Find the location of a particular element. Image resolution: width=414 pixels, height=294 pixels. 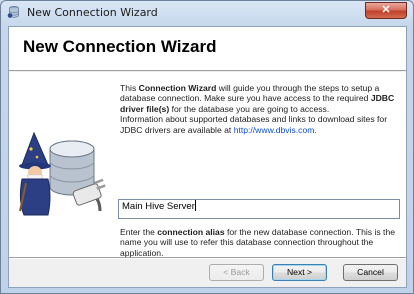

cancel-button: Cancel is located at coordinates (370, 272).